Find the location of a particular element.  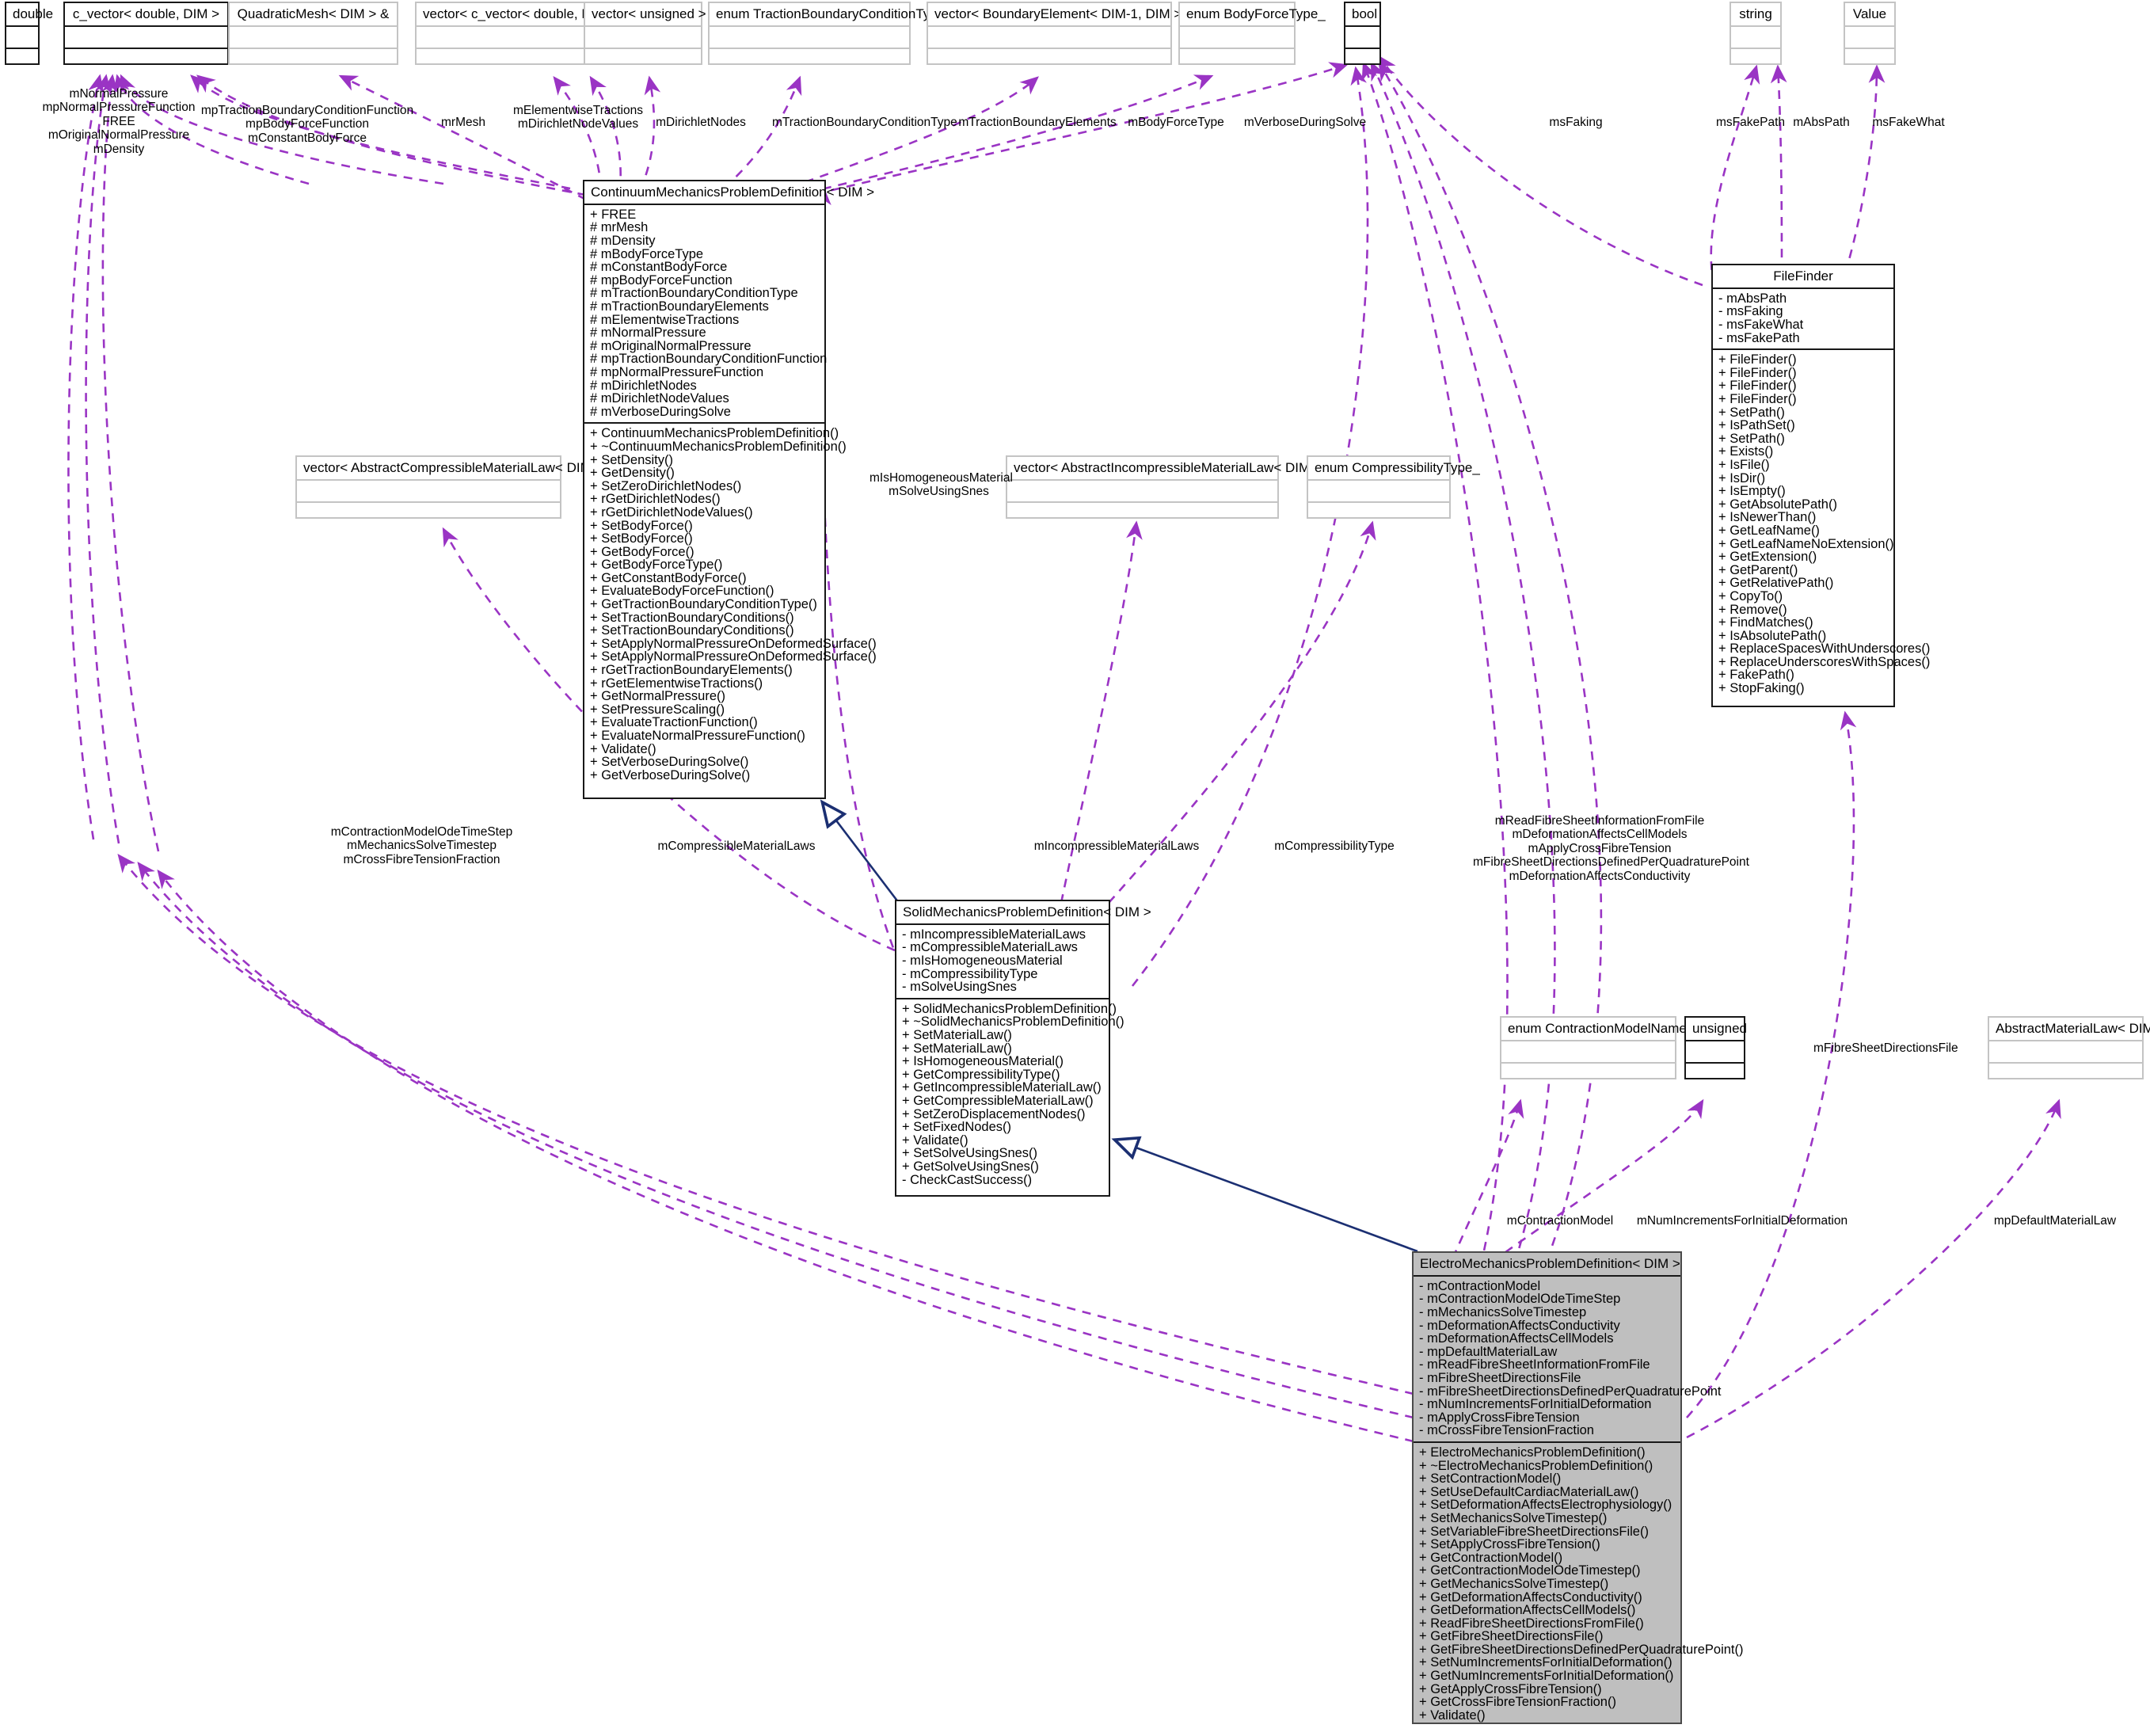

class-member-row: + SetVerboseDuringSolve() is located at coordinates (669, 762).